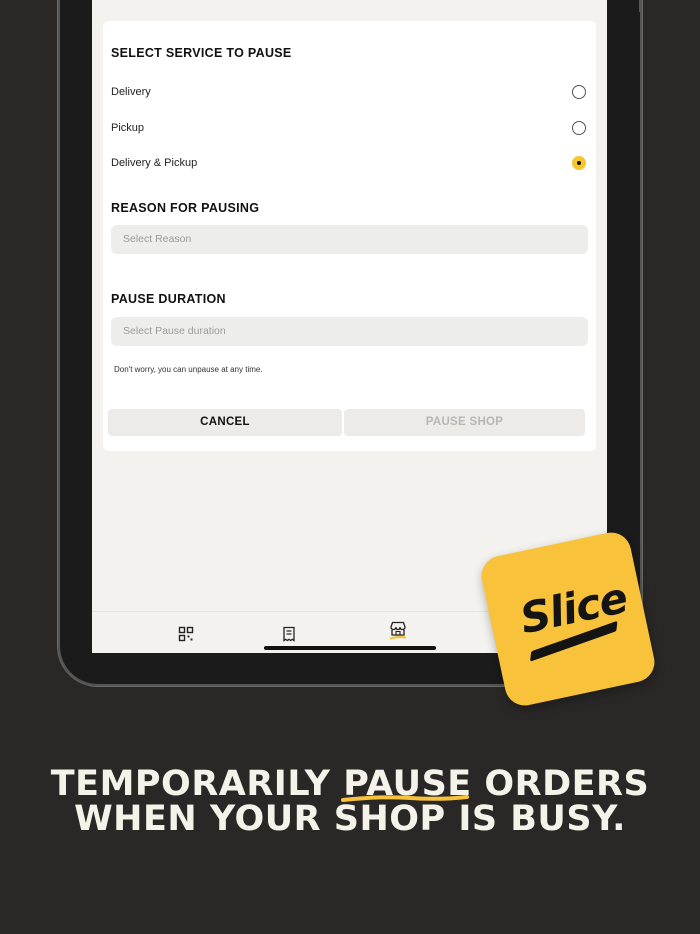 Image resolution: width=700 pixels, height=934 pixels. What do you see at coordinates (289, 634) in the screenshot?
I see `receipt-icon` at bounding box center [289, 634].